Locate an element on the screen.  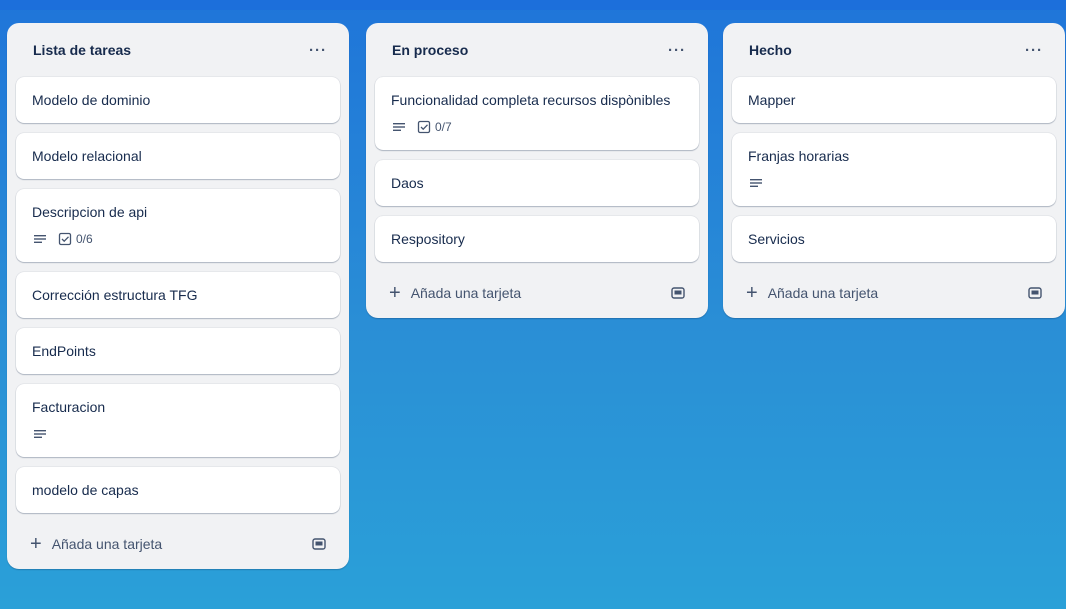
list-title: Hecho is located at coordinates (770, 50).